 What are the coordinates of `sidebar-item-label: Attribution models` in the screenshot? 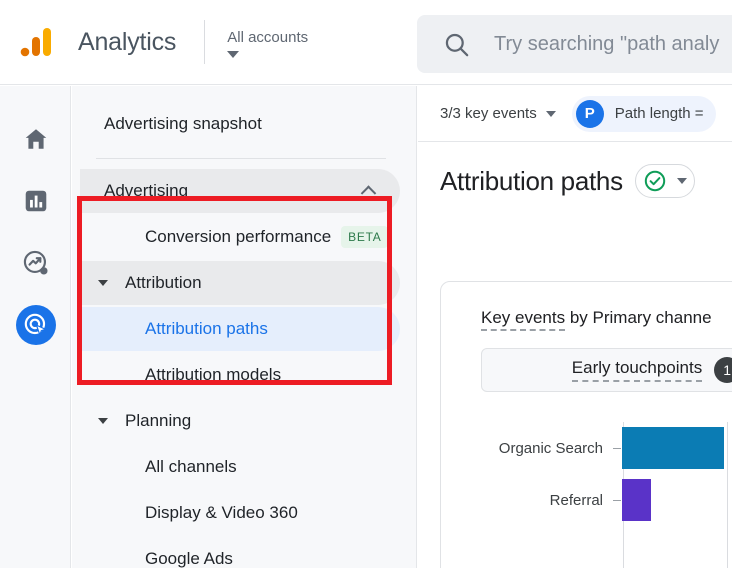 It's located at (213, 374).